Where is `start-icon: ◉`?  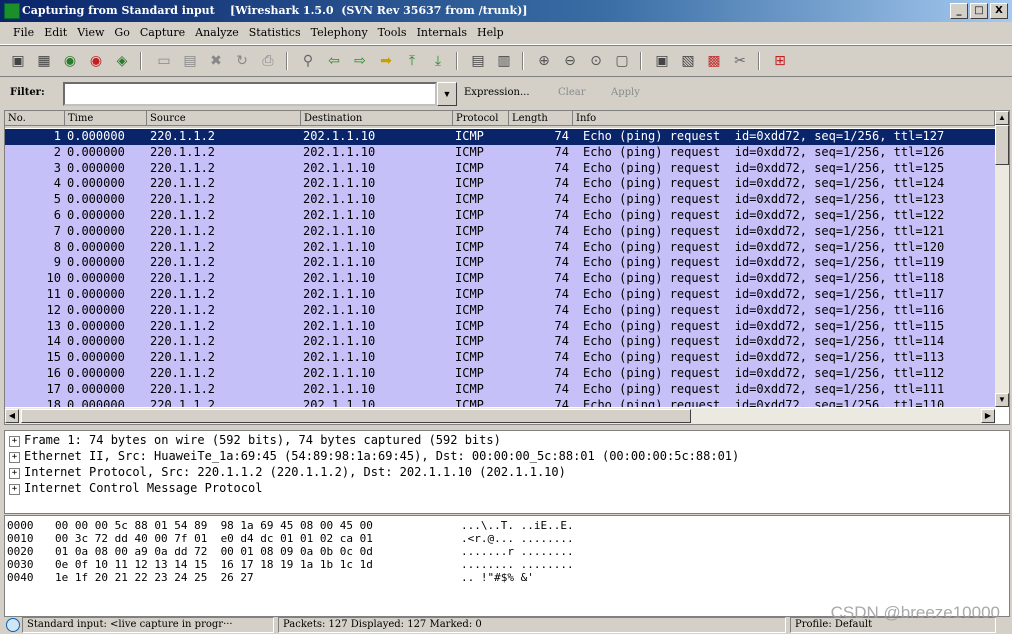 start-icon: ◉ is located at coordinates (70, 61).